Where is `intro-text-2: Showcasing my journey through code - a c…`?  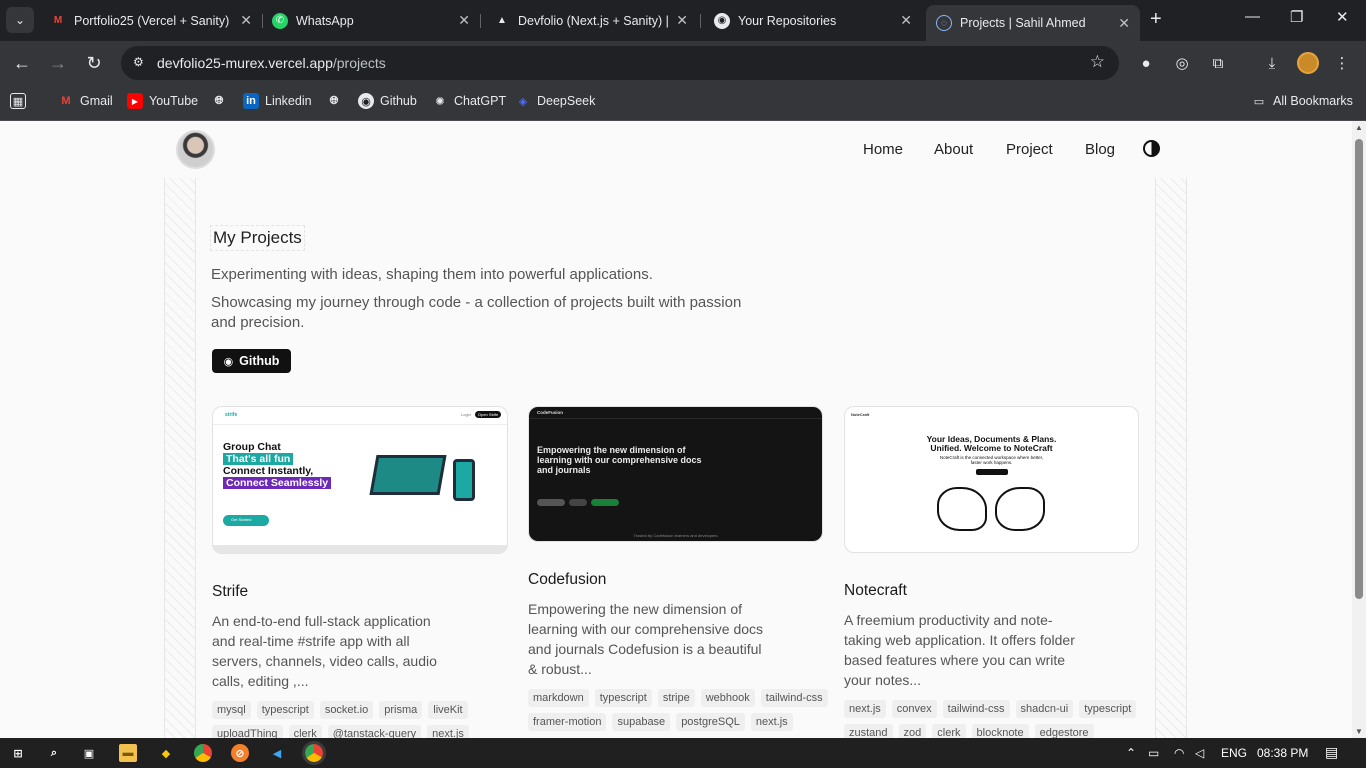
intro-text-2: Showcasing my journey through code - a c… is located at coordinates (476, 312).